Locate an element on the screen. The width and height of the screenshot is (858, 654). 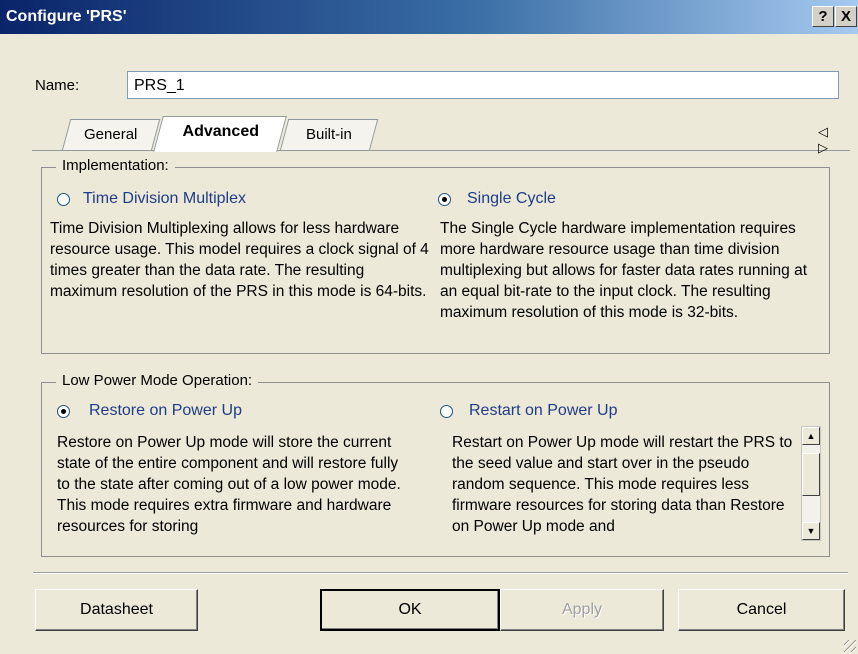
name-label: Name: is located at coordinates (57, 85).